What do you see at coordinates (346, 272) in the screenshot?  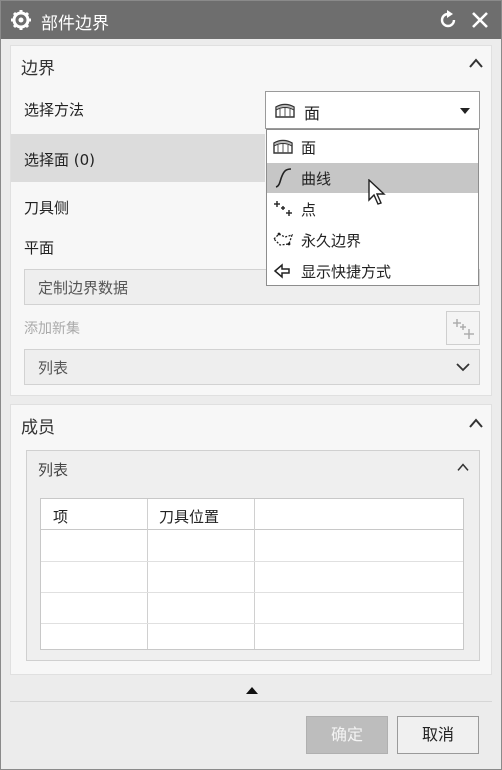 I see `dropdown-item-label: 显示快捷方式` at bounding box center [346, 272].